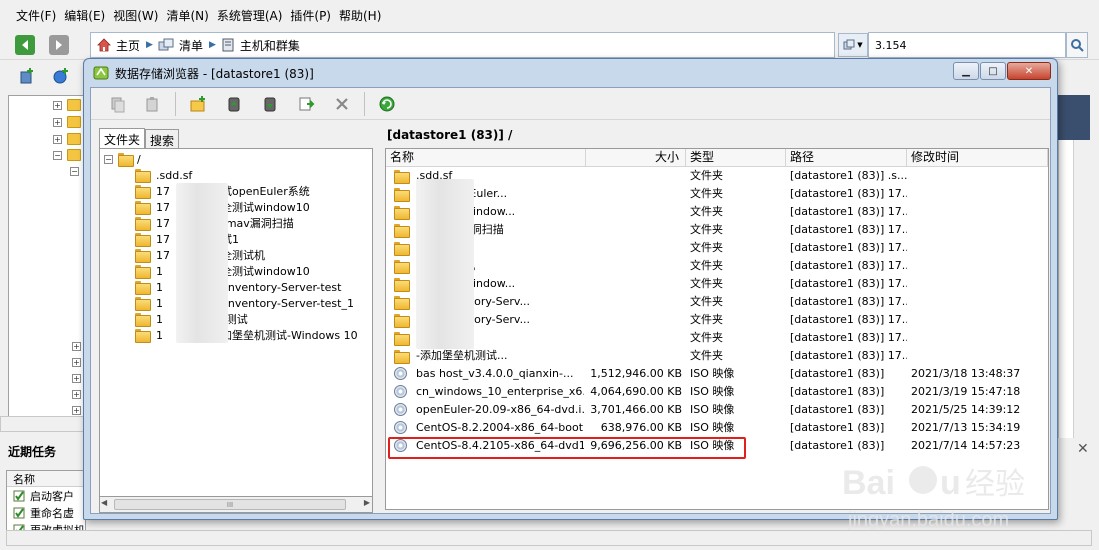 The height and width of the screenshot is (550, 1099). Describe the element at coordinates (312, 15) in the screenshot. I see `menu-plugins: 插件(P)` at that location.